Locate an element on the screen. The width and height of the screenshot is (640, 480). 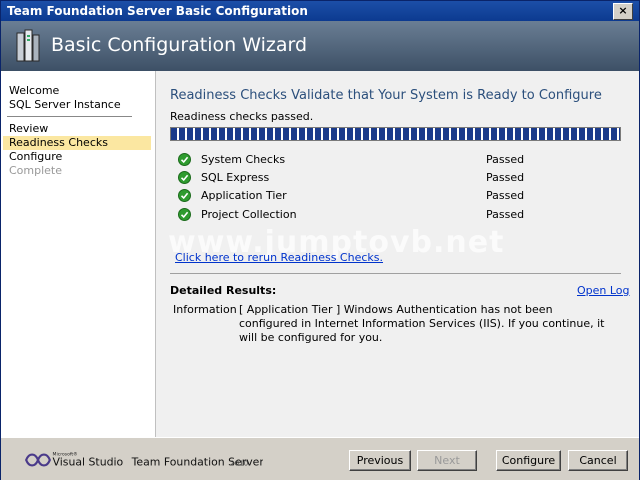
check-row: System Checks Passed is located at coordinates (398, 160).